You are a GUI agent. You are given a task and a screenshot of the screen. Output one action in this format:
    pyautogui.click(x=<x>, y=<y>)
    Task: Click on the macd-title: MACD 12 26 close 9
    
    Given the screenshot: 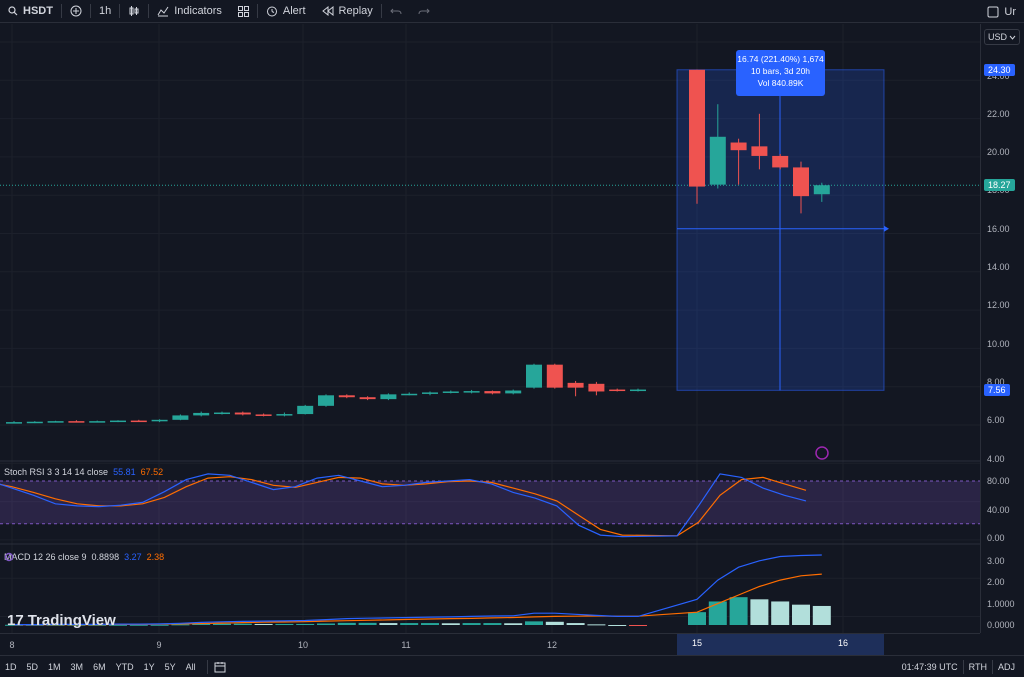 What is the action you would take?
    pyautogui.click(x=45, y=557)
    